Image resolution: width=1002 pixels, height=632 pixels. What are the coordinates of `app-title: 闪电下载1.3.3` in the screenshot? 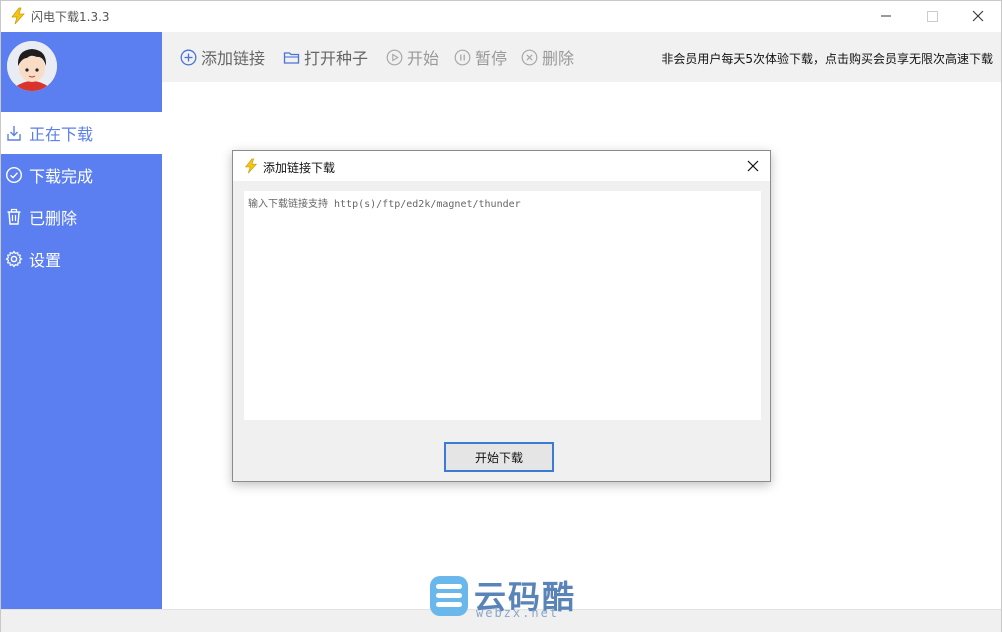 It's located at (70, 17).